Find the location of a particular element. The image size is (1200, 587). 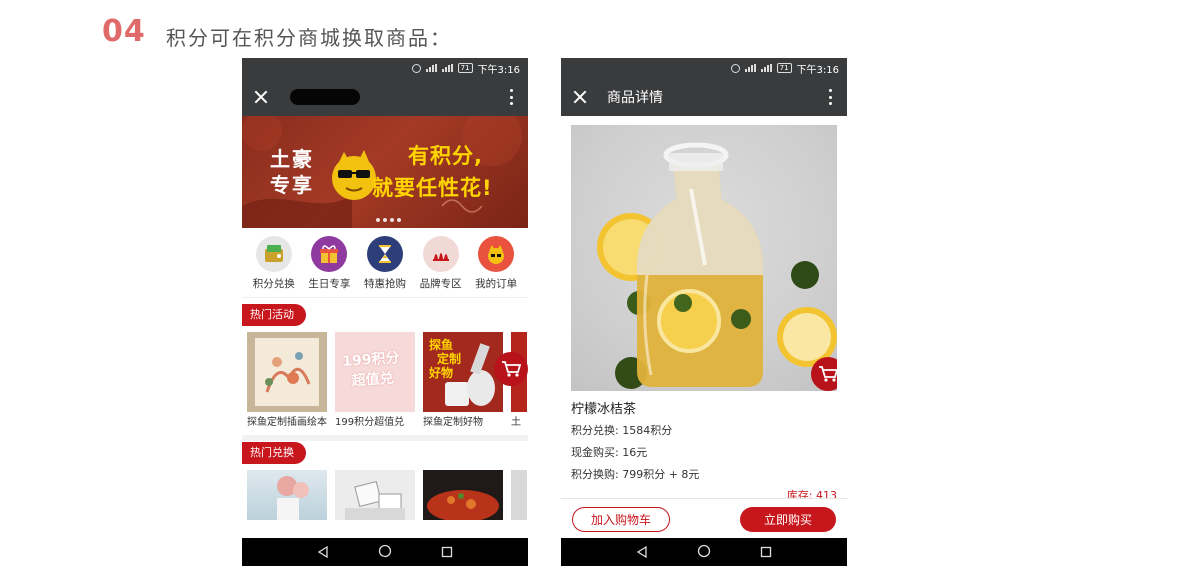

category-flash-sale: 特惠抢购 is located at coordinates (385, 263).